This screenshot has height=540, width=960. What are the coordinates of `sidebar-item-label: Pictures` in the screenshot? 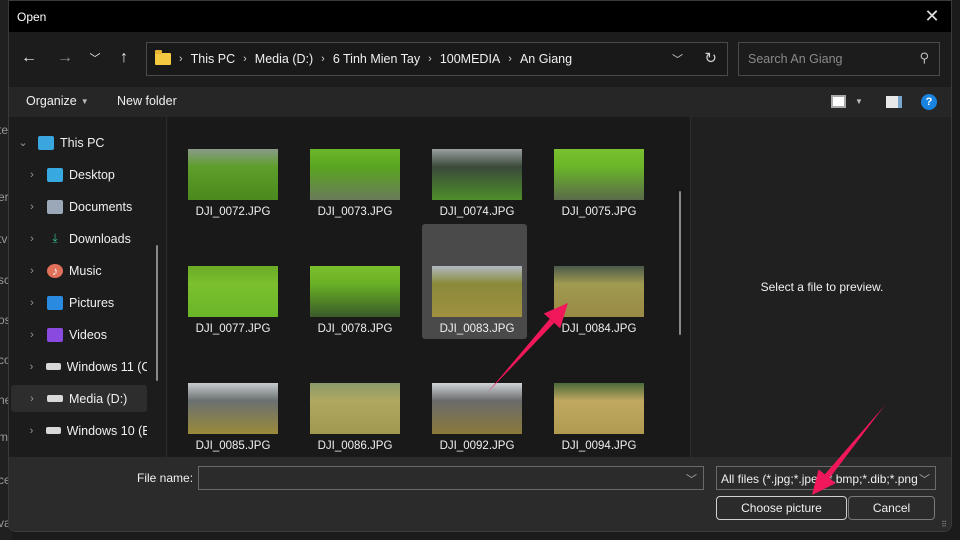 It's located at (92, 302).